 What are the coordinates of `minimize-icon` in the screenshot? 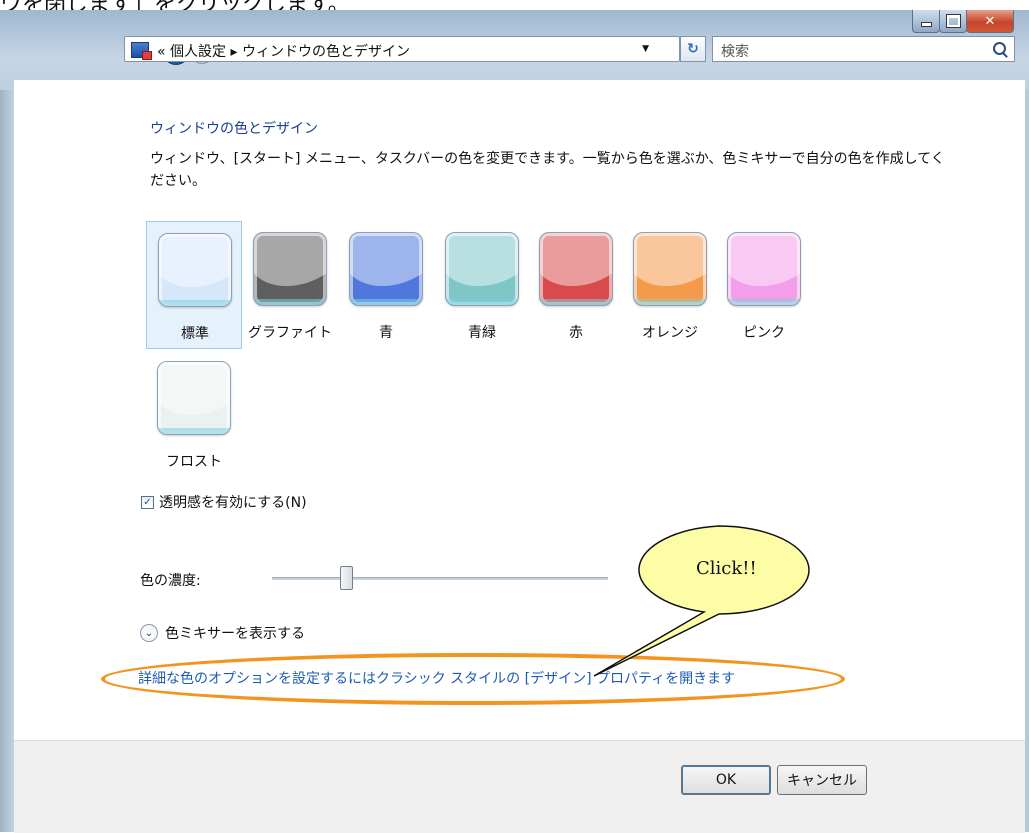 It's located at (926, 24).